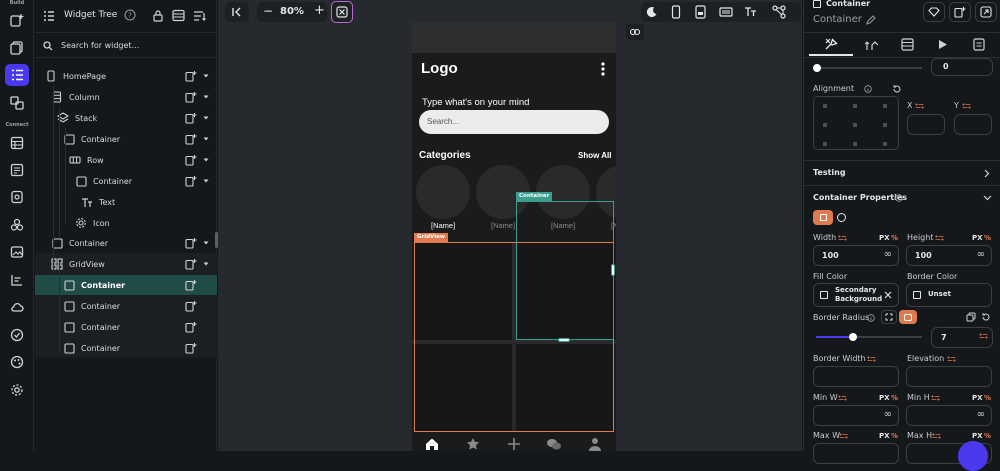  What do you see at coordinates (726, 12) in the screenshot?
I see `desktop-icon` at bounding box center [726, 12].